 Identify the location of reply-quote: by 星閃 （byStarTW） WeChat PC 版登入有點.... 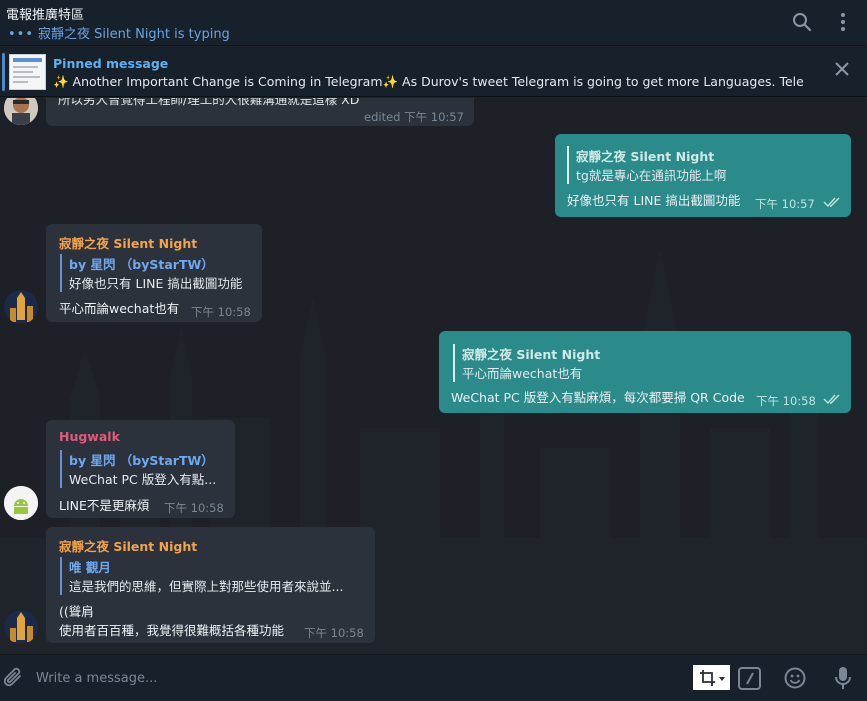
(138, 469).